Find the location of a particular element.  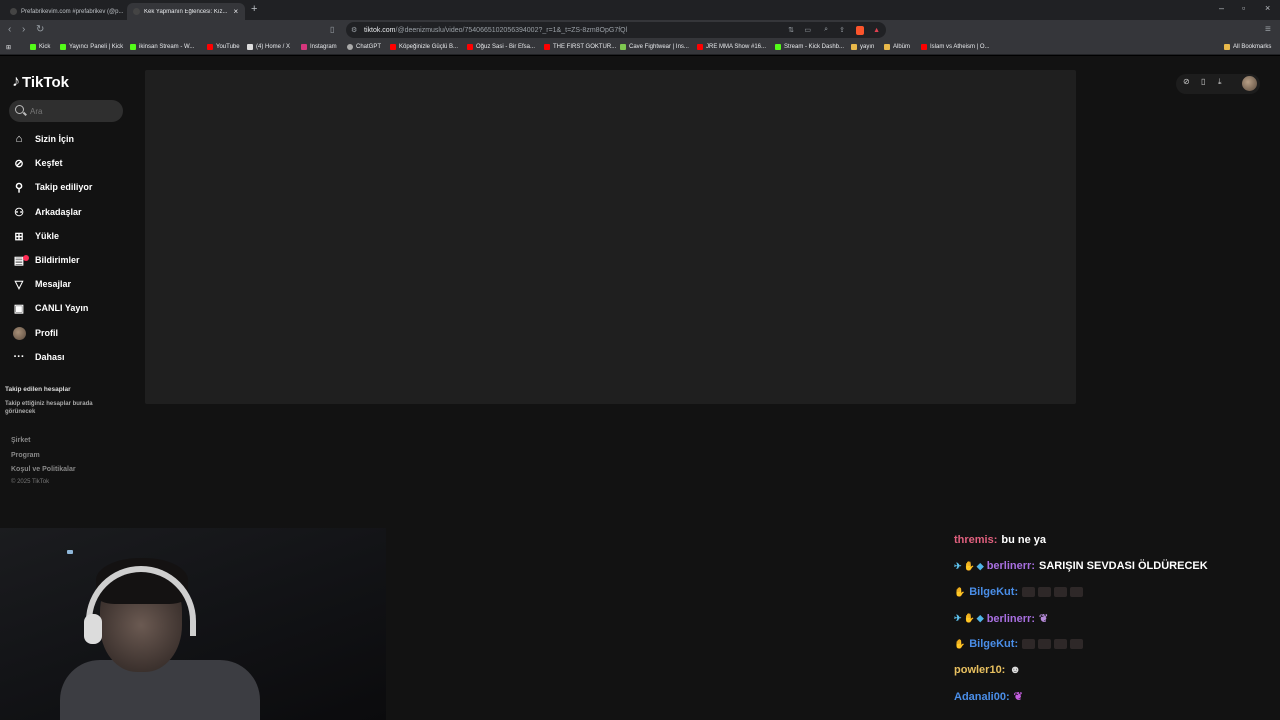

bookmark-item: Instagram is located at coordinates (319, 47).